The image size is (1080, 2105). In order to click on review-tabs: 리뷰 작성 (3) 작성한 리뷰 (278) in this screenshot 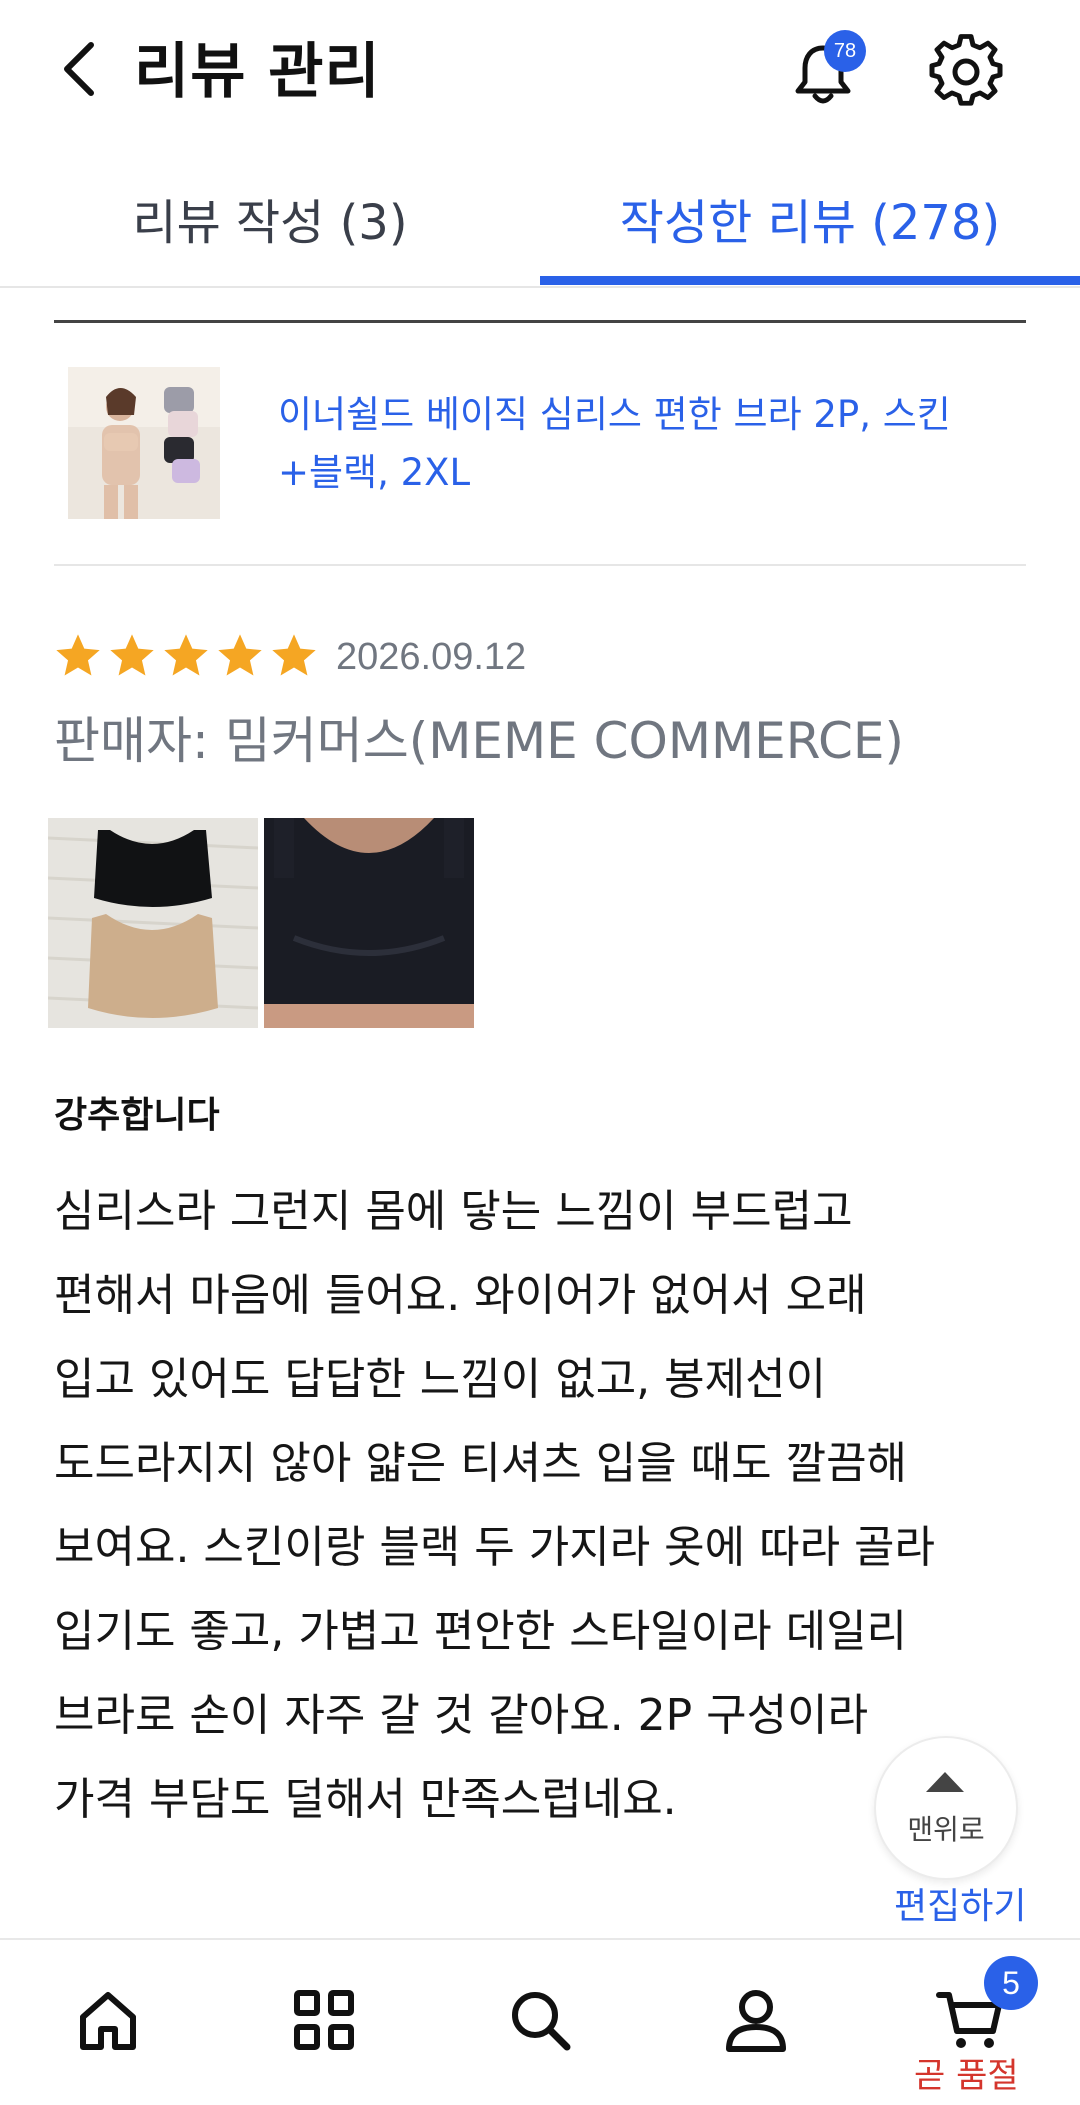, I will do `click(540, 219)`.